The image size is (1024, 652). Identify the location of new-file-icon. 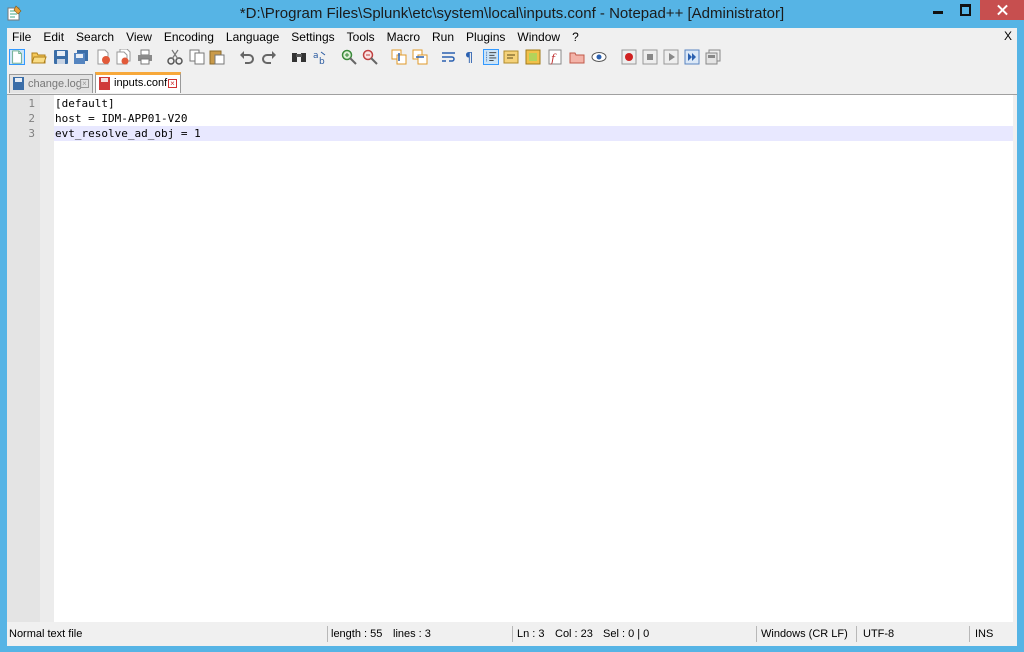
(17, 57).